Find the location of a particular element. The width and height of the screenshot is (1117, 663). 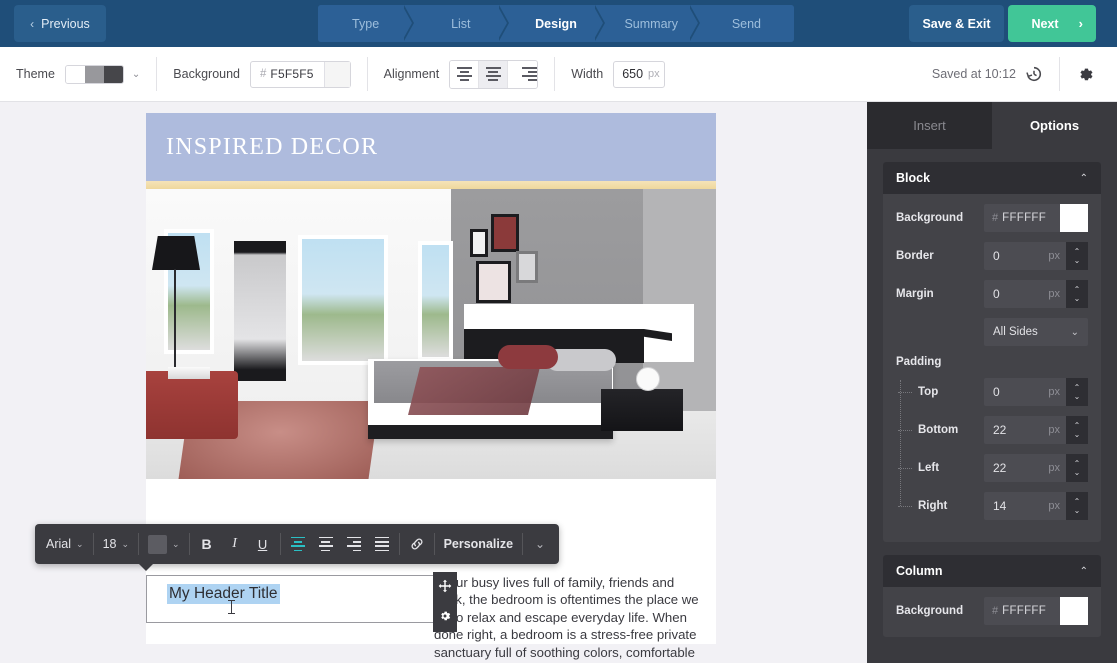

column-background-hex-input: # FFFFFF is located at coordinates (1036, 611).